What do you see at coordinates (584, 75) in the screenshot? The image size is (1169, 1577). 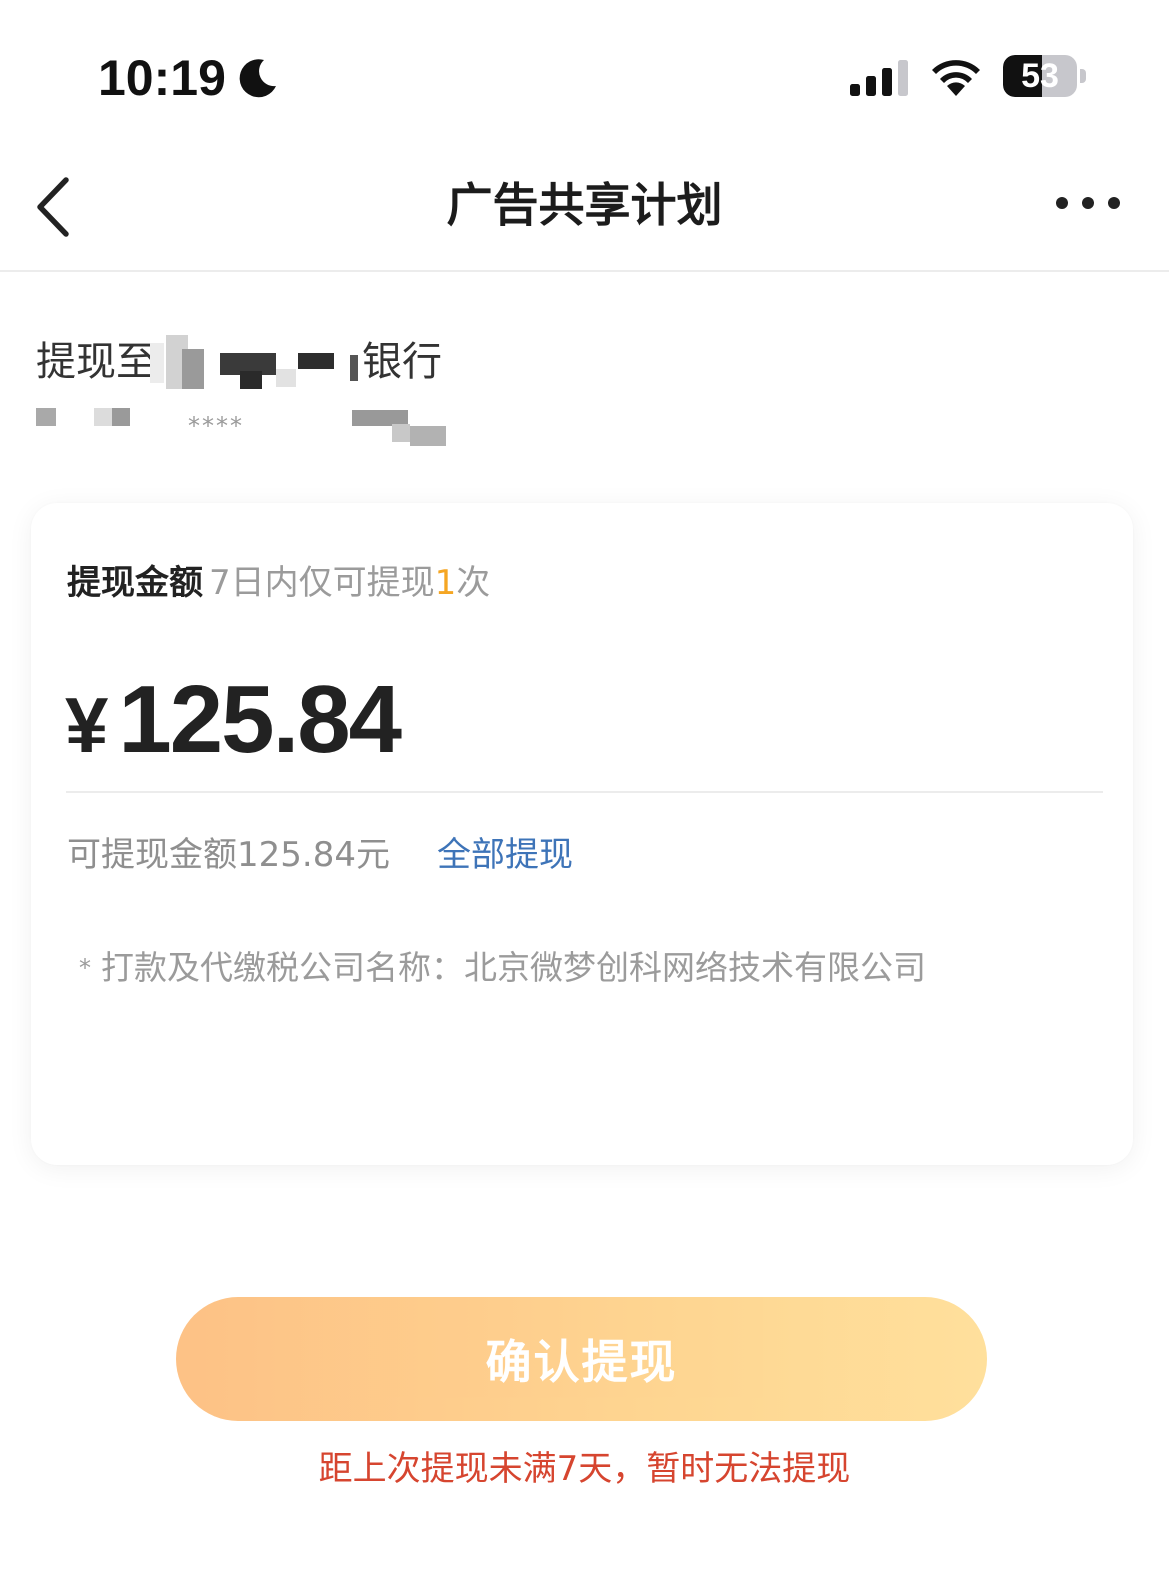 I see `status-bar: 10:19 53` at bounding box center [584, 75].